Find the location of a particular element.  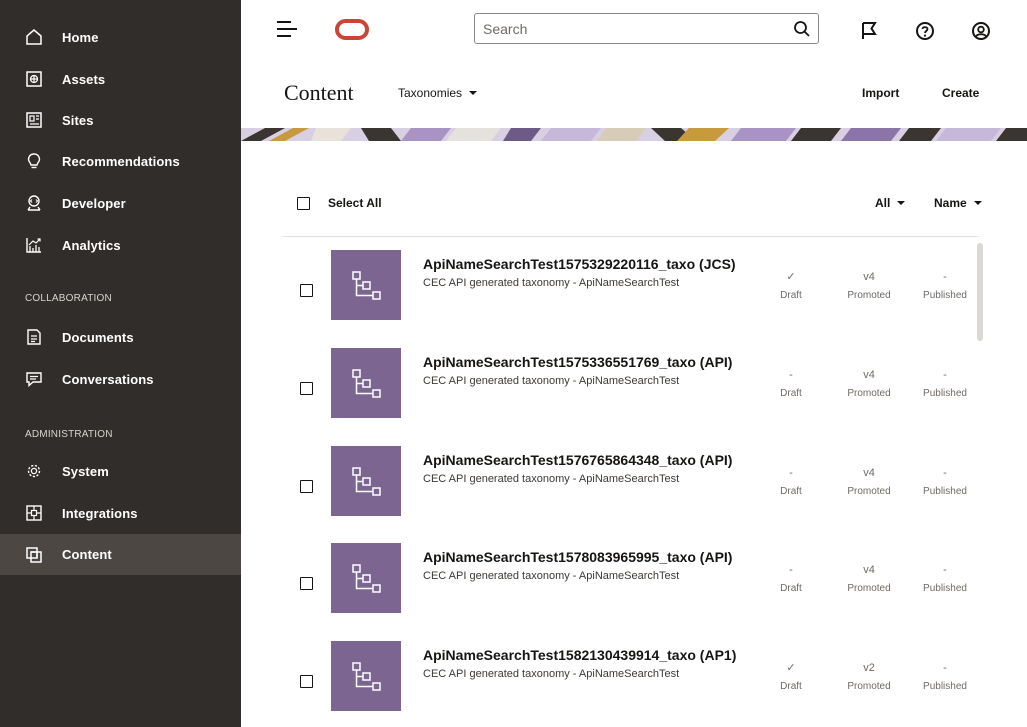

import-button: Import is located at coordinates (880, 93).